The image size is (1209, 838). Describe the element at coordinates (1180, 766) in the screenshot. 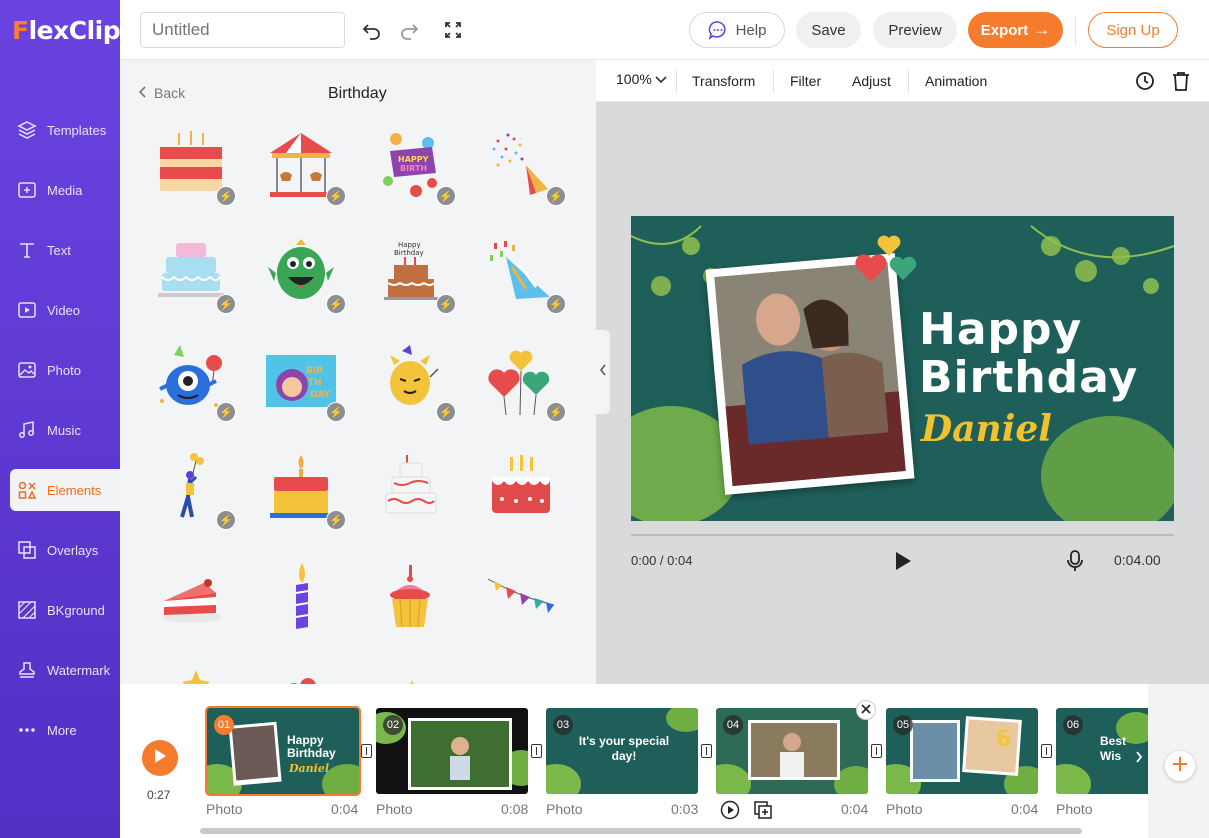

I see `add-scene-button` at that location.